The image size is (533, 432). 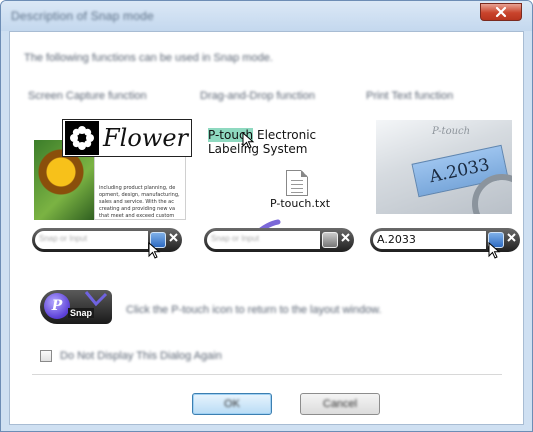 What do you see at coordinates (266, 16) in the screenshot?
I see `title-bar: Description of Snap mode` at bounding box center [266, 16].